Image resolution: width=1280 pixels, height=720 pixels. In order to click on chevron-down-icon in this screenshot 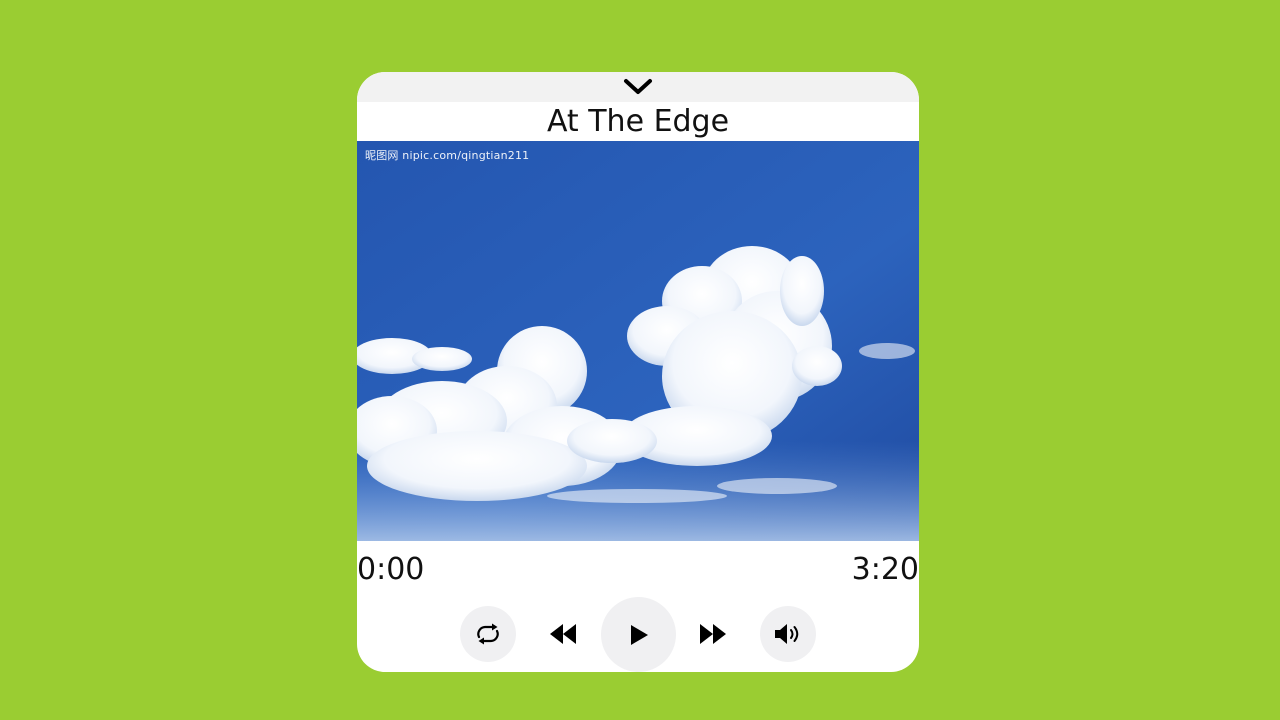, I will do `click(638, 86)`.